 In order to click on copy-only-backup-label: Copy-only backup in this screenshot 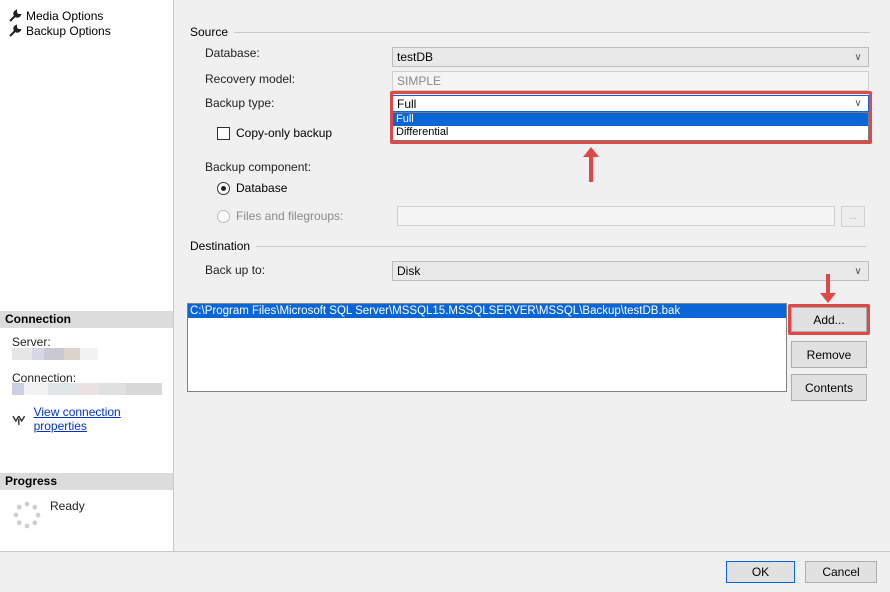, I will do `click(284, 133)`.